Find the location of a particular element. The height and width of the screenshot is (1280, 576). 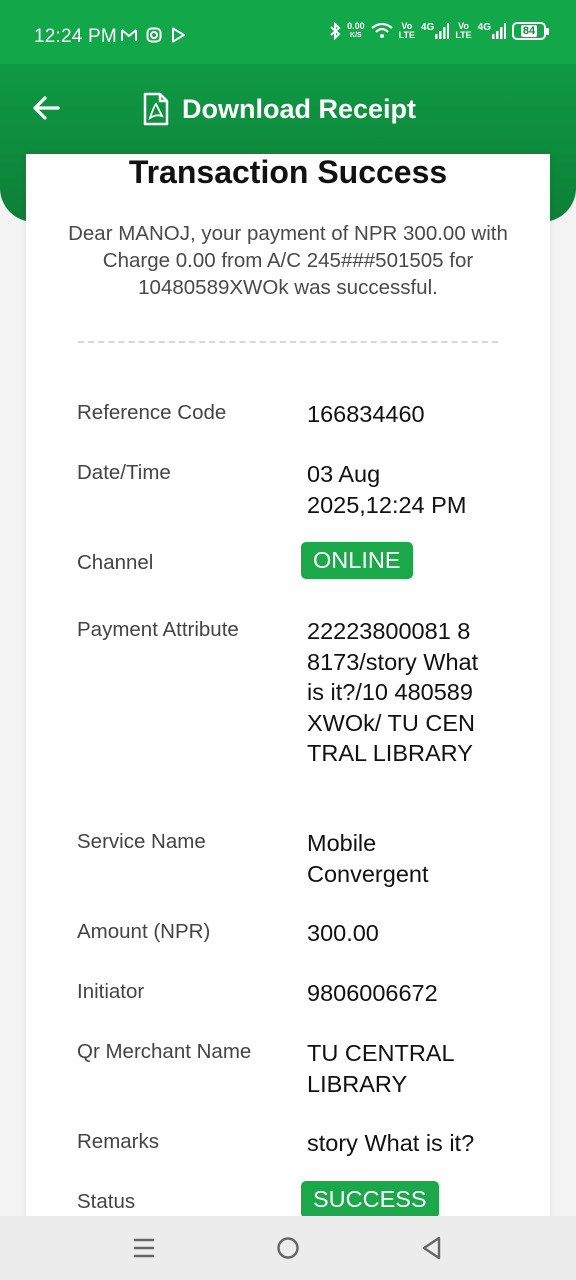

battery-icon: 84 is located at coordinates (530, 31).